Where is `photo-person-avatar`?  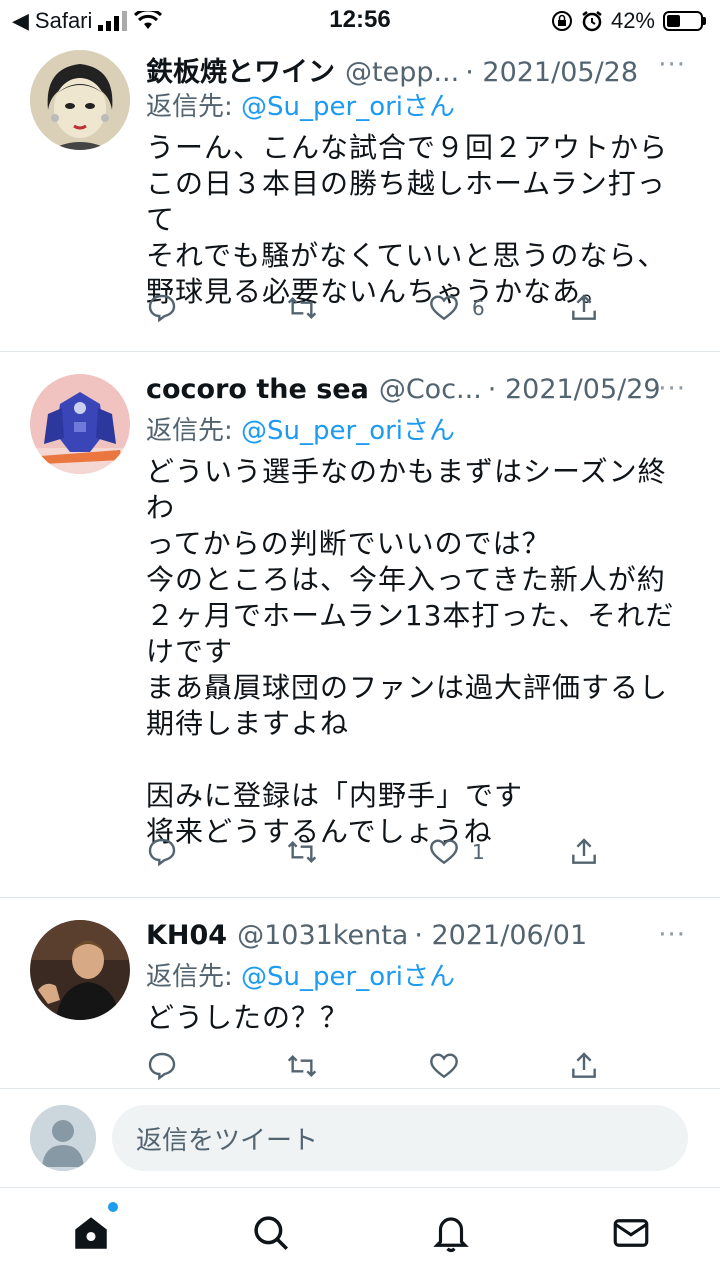 photo-person-avatar is located at coordinates (80, 970).